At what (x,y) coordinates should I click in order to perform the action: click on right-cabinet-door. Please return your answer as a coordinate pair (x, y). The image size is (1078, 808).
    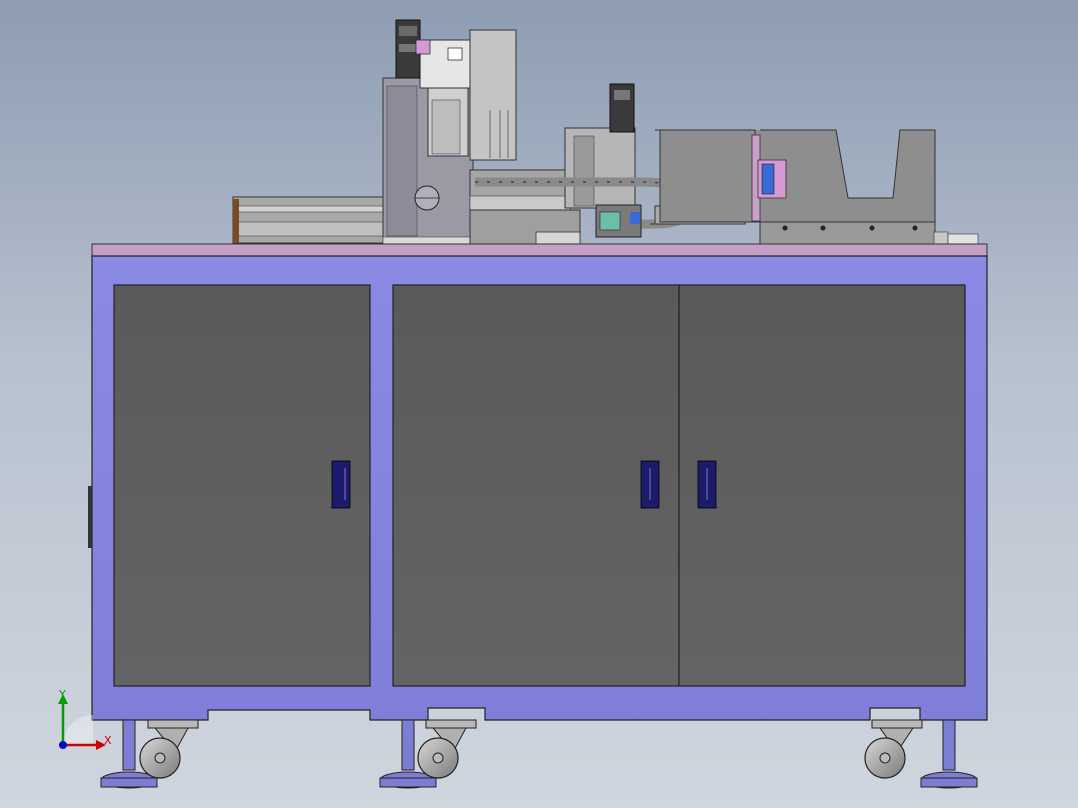
    Looking at the image, I should click on (822, 485).